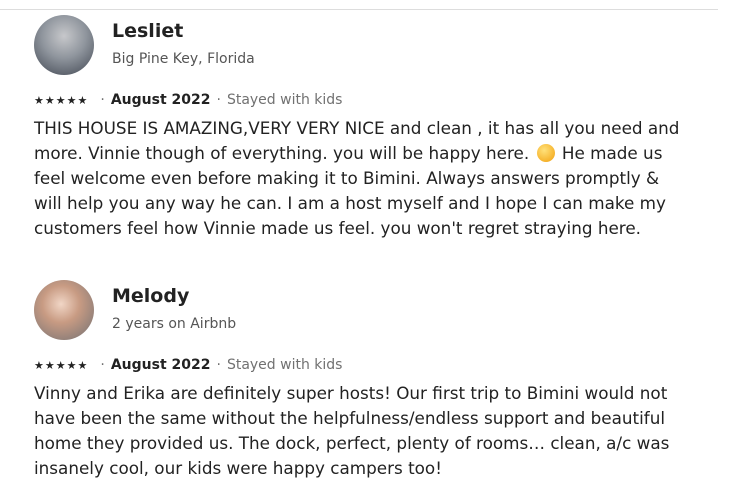 This screenshot has width=750, height=481. Describe the element at coordinates (364, 45) in the screenshot. I see `review-header: Lesliet Big Pine Key, Florida` at that location.